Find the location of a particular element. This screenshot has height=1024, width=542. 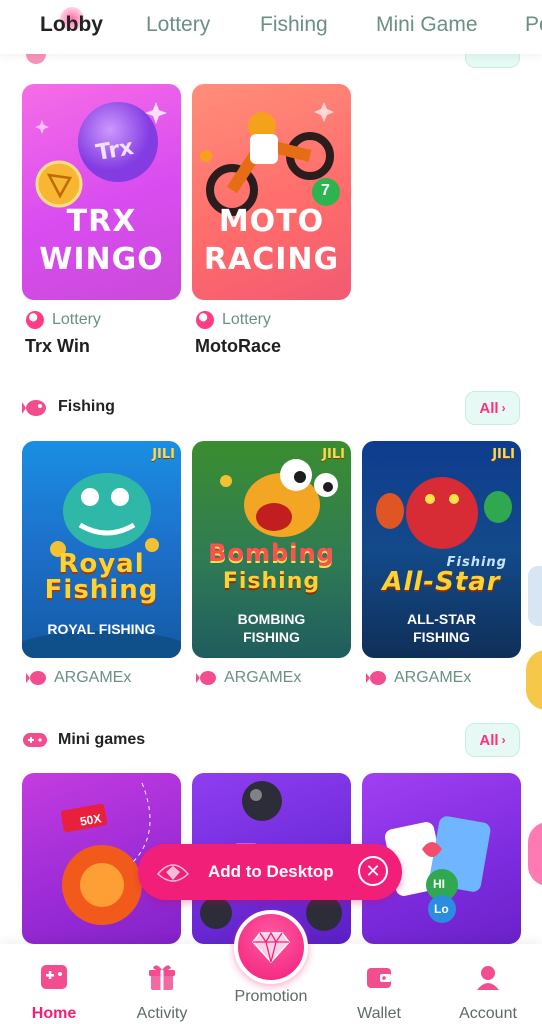

promotion-button is located at coordinates (271, 947).